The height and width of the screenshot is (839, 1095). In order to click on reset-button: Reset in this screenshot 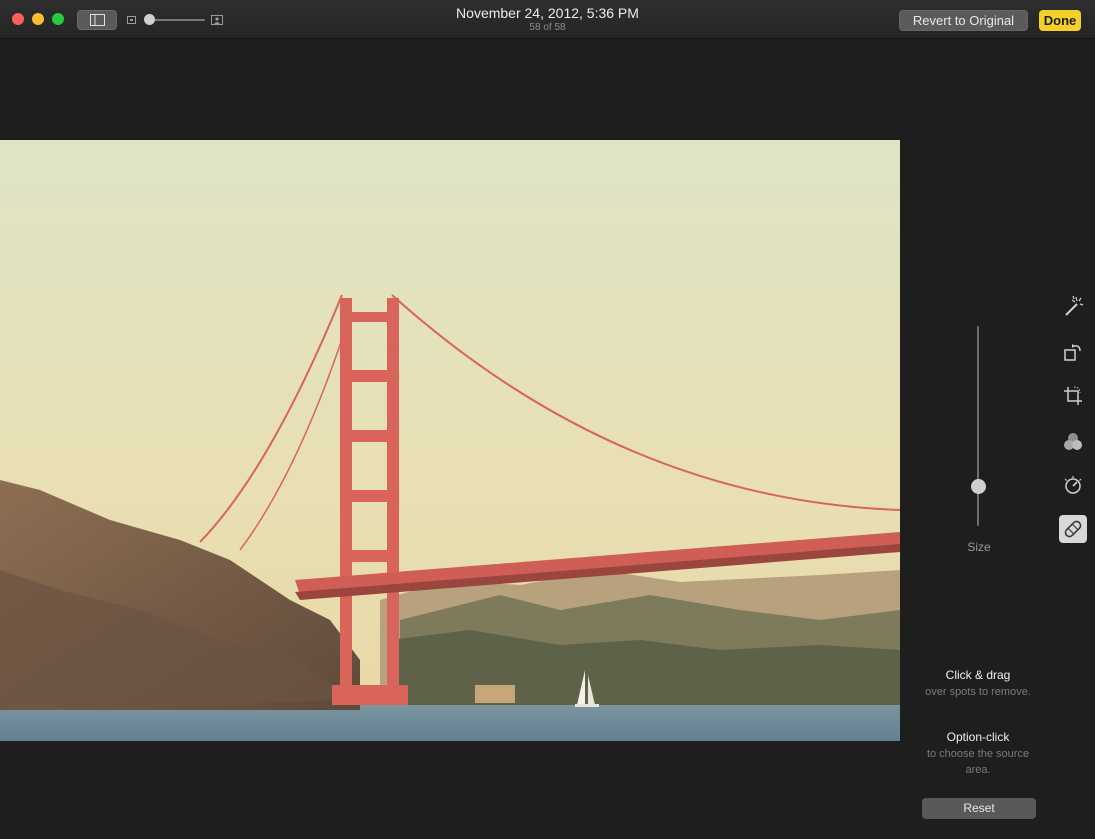, I will do `click(979, 808)`.